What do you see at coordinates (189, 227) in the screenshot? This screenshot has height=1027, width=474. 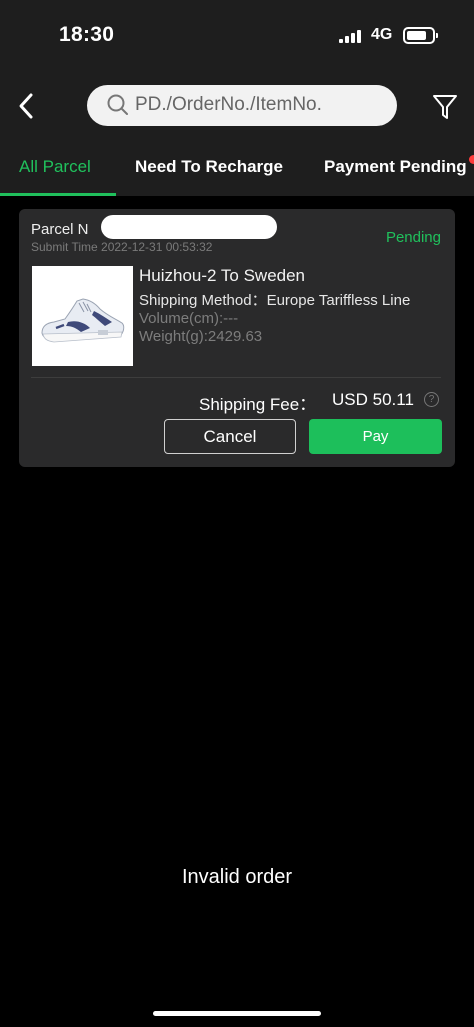 I see `redaction-mark` at bounding box center [189, 227].